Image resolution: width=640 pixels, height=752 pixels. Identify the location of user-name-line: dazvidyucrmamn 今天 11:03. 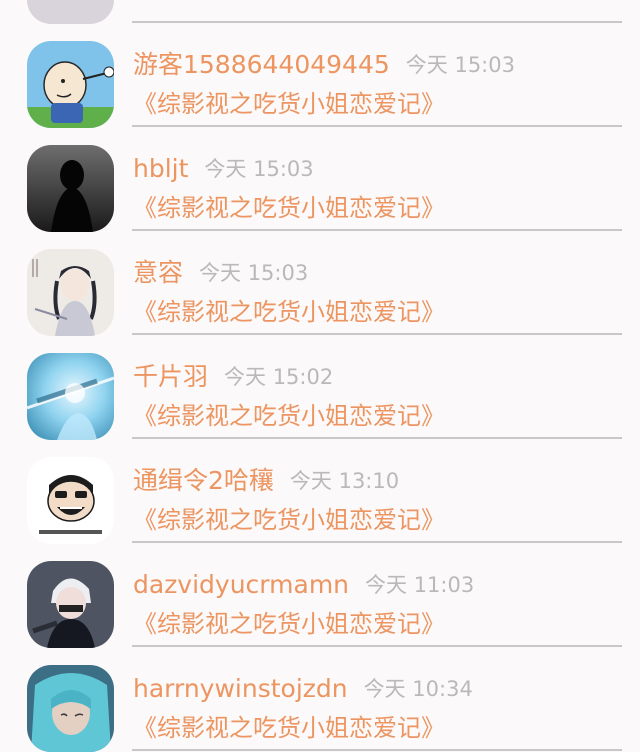
(303, 585).